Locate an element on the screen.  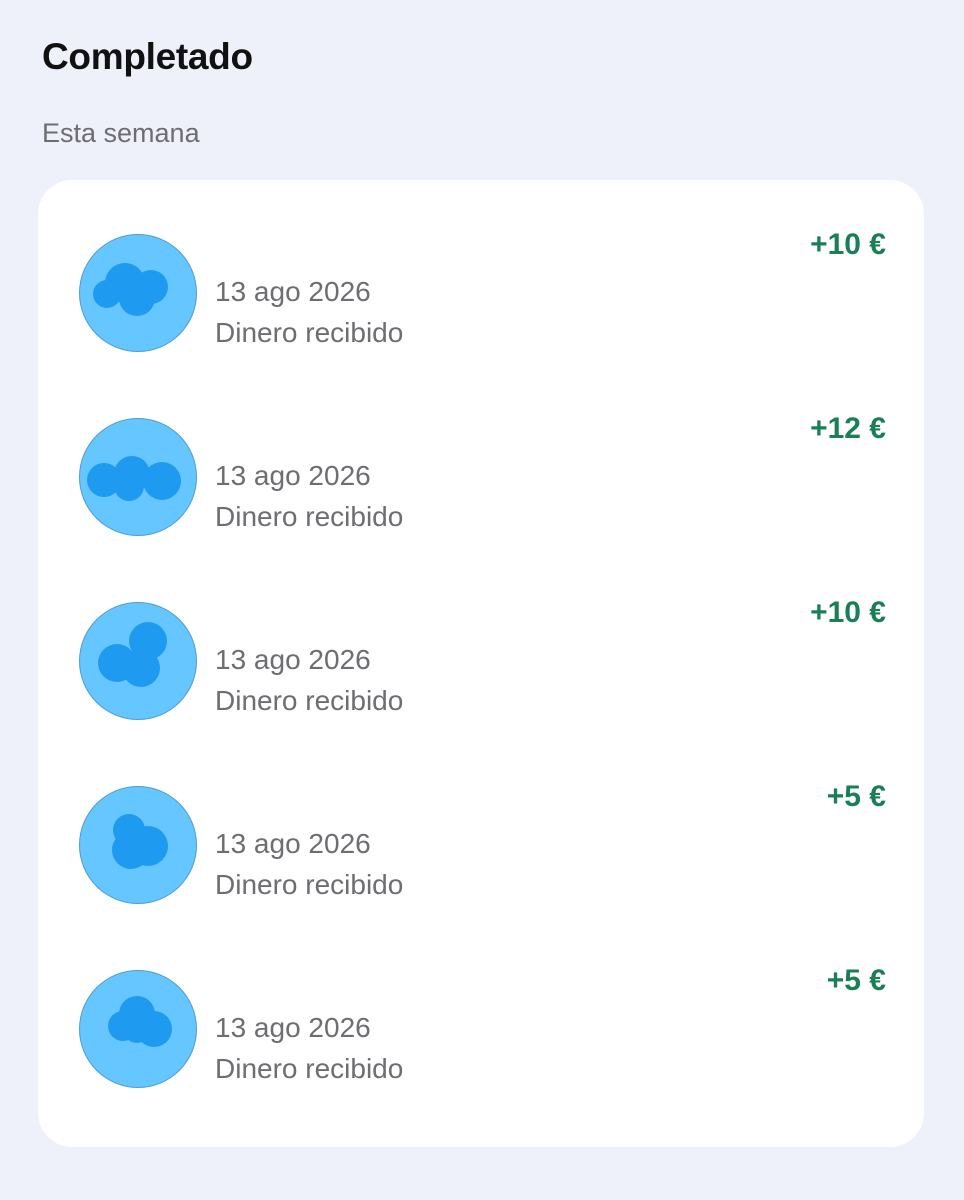
transaction-amount: +12 € is located at coordinates (848, 428).